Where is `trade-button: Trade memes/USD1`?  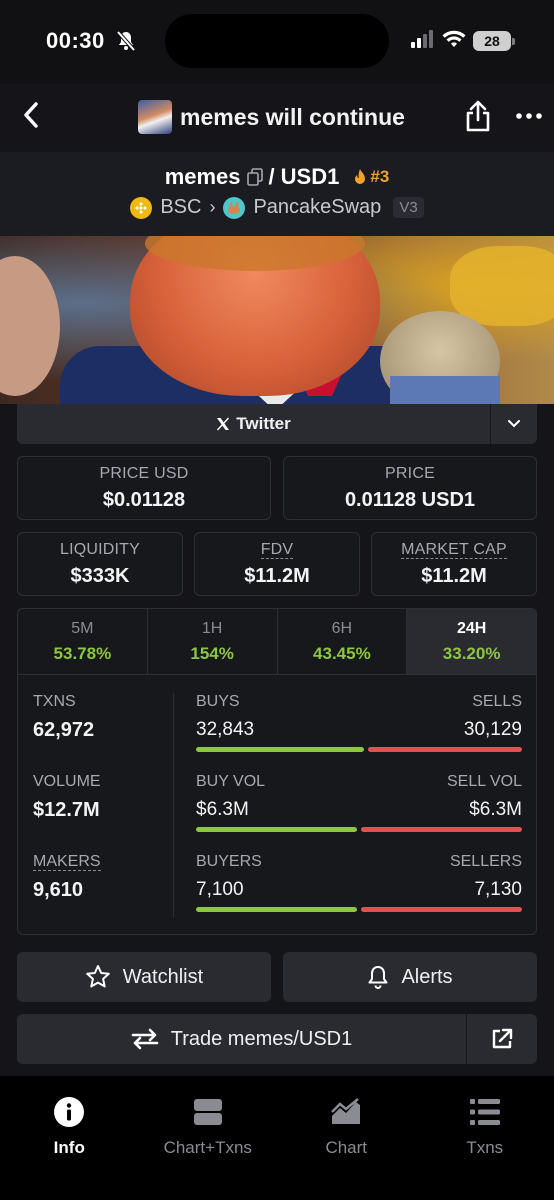
trade-button: Trade memes/USD1 is located at coordinates (242, 1039).